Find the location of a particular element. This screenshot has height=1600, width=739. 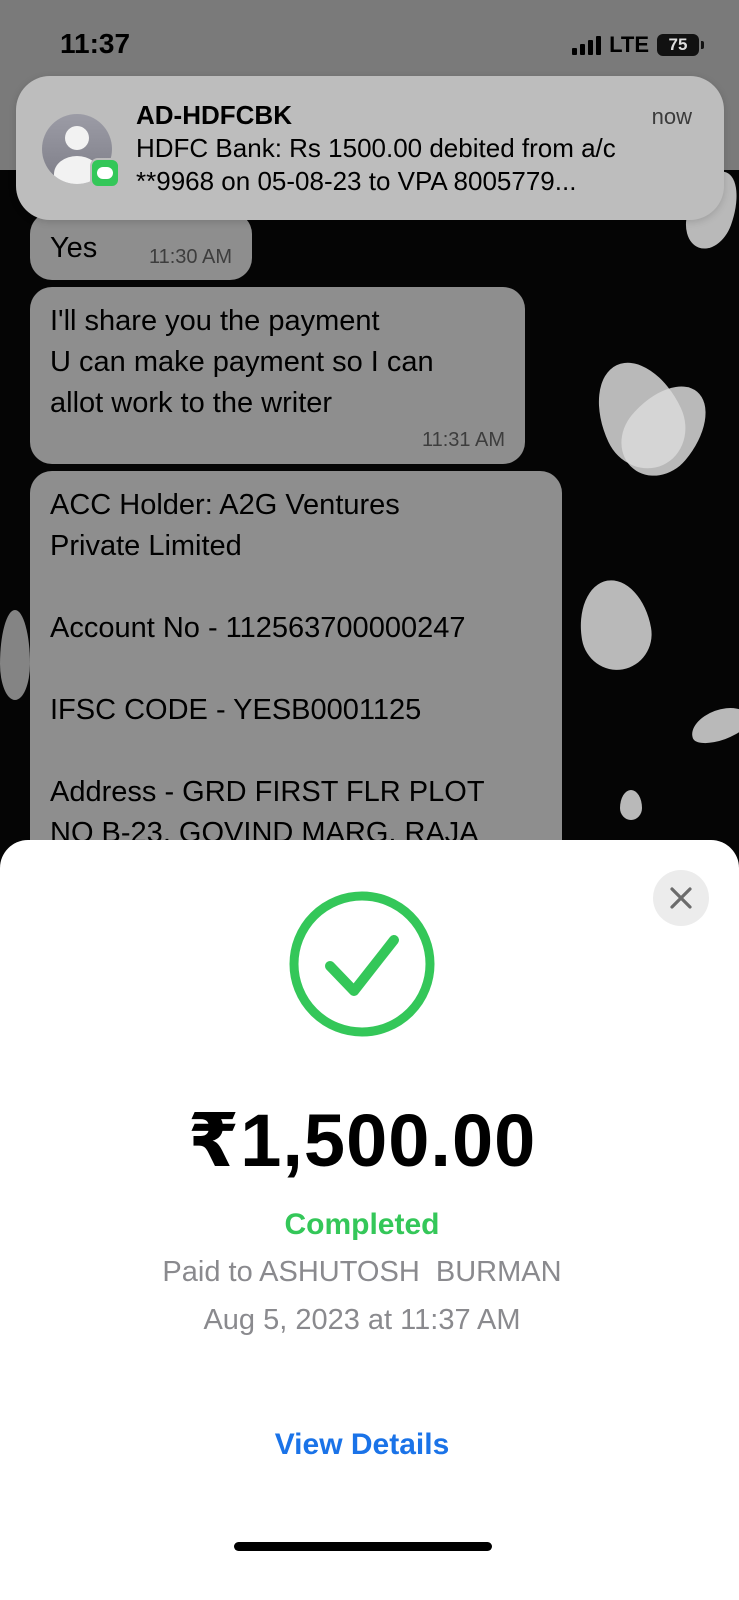

message-line: ACC Holder: A2G Ventures is located at coordinates (225, 505).